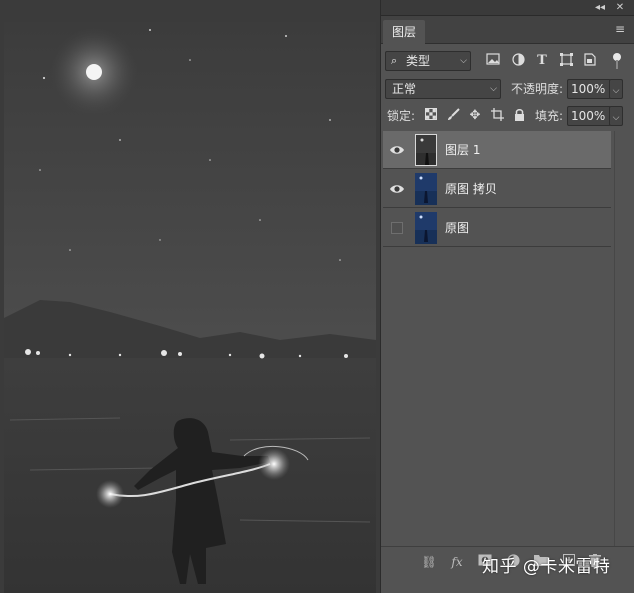 The image size is (634, 593). I want to click on lock-label: 锁定:, so click(401, 116).